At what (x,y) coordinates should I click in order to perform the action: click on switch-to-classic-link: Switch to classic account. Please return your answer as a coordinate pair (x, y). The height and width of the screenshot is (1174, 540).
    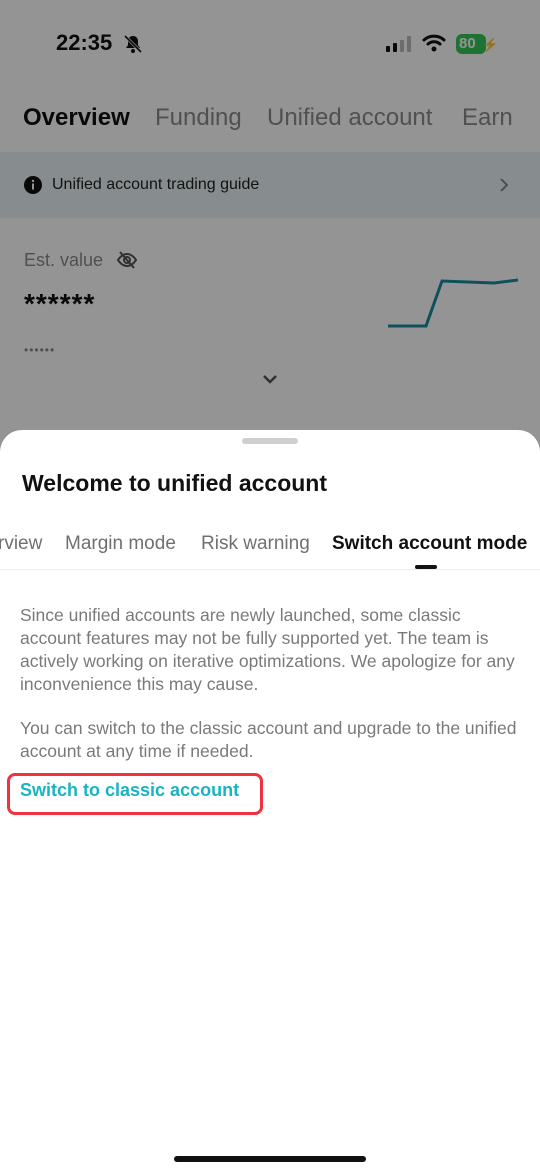
    Looking at the image, I should click on (129, 790).